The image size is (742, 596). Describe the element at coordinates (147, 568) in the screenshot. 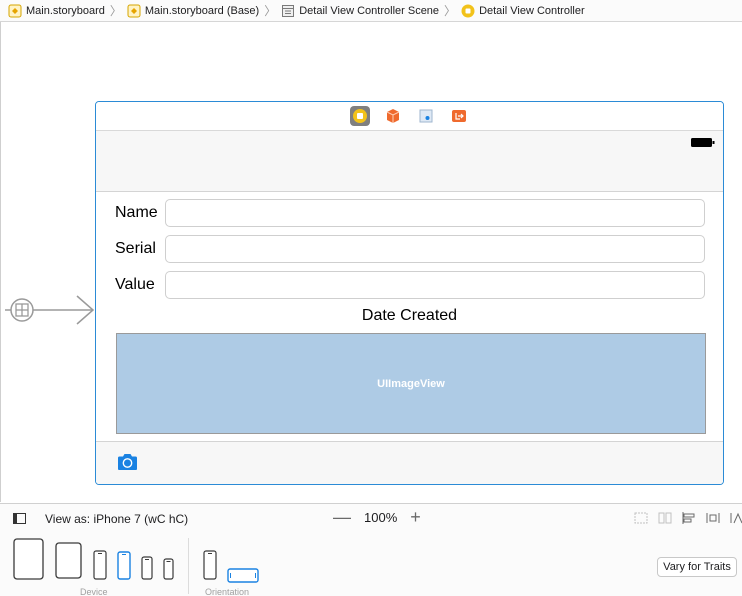

I see `device-iphone-se-icon` at that location.